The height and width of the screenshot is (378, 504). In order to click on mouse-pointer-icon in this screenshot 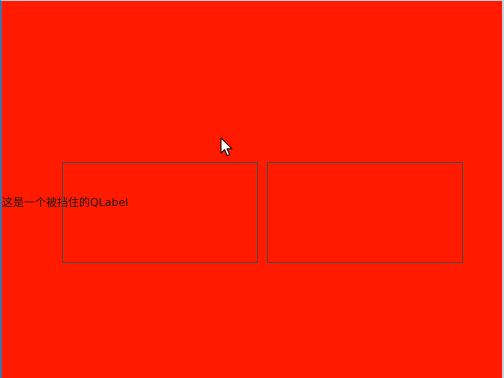, I will do `click(226, 147)`.